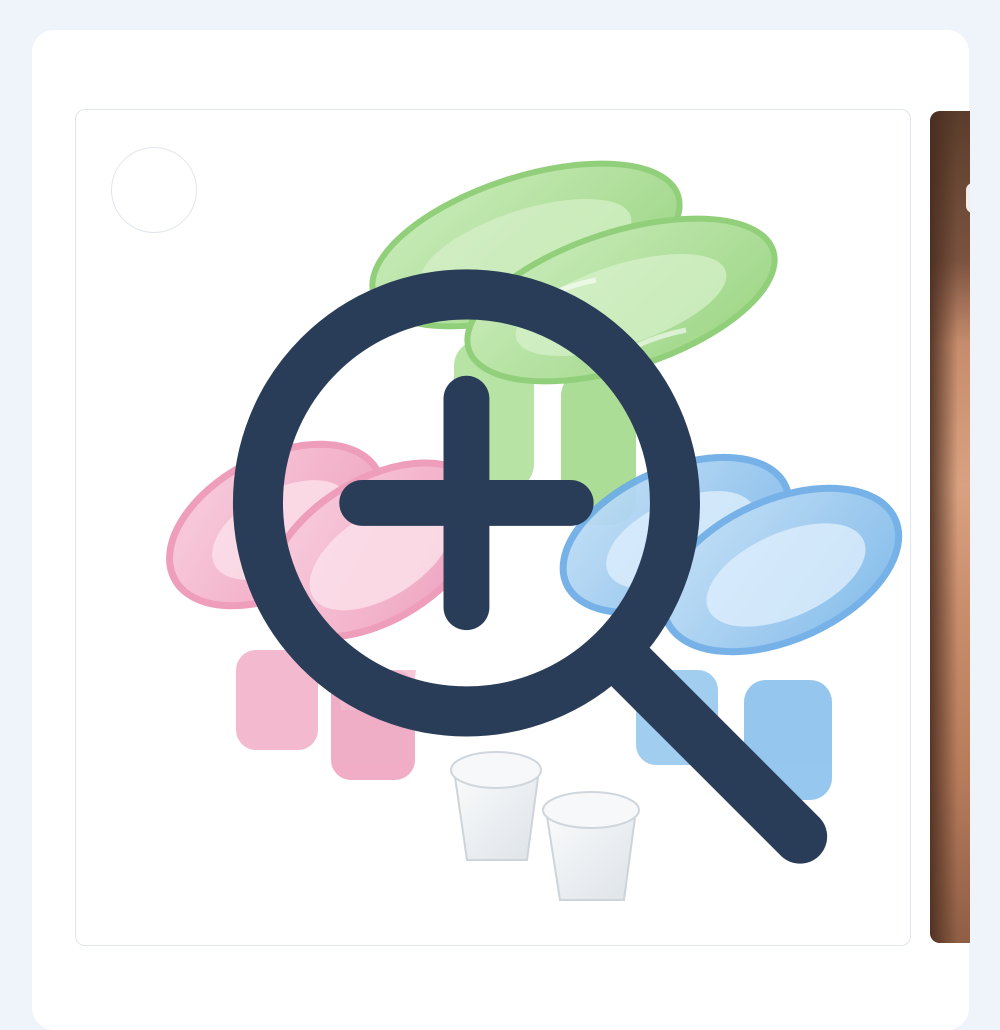 The height and width of the screenshot is (1030, 1000). What do you see at coordinates (968, 198) in the screenshot?
I see `thumbnail-indicator` at bounding box center [968, 198].